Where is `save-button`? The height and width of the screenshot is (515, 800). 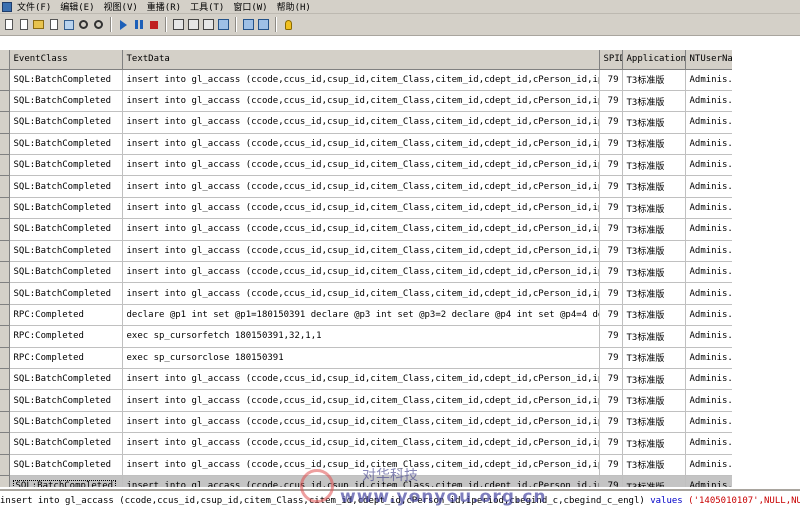
save-button is located at coordinates (53, 24).